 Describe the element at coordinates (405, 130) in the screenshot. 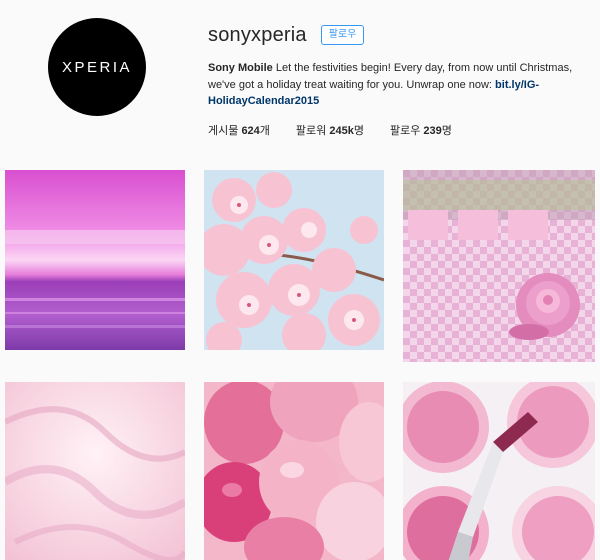

I see `stat-following-label: 팔로우` at that location.